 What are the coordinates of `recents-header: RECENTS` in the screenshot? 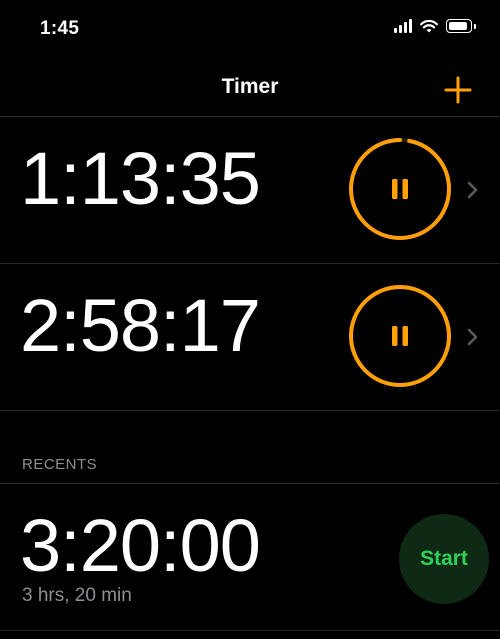 It's located at (60, 464).